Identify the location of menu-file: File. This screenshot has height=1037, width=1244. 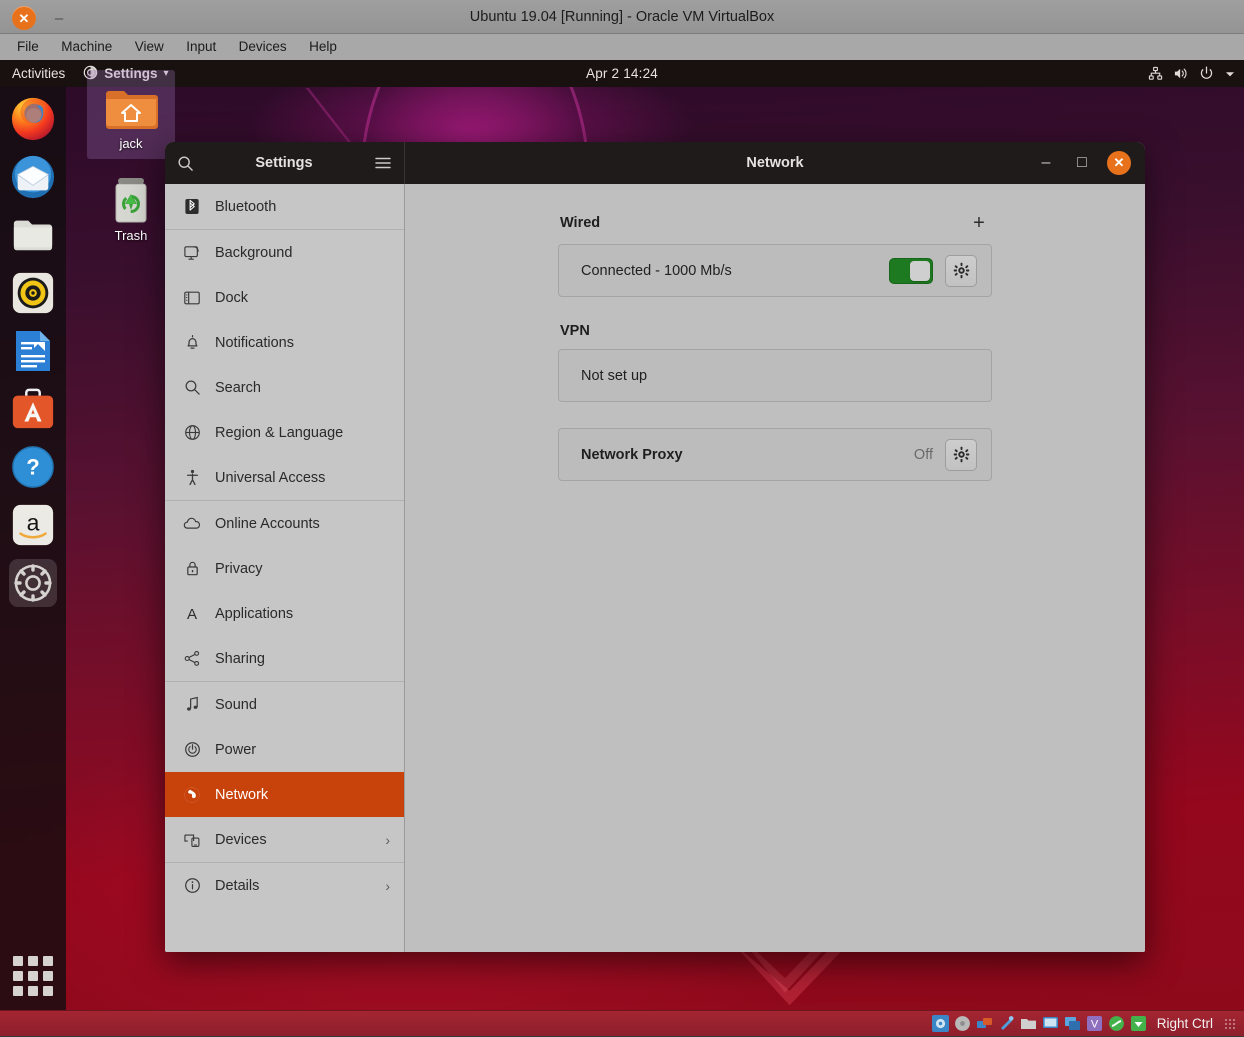
(28, 47).